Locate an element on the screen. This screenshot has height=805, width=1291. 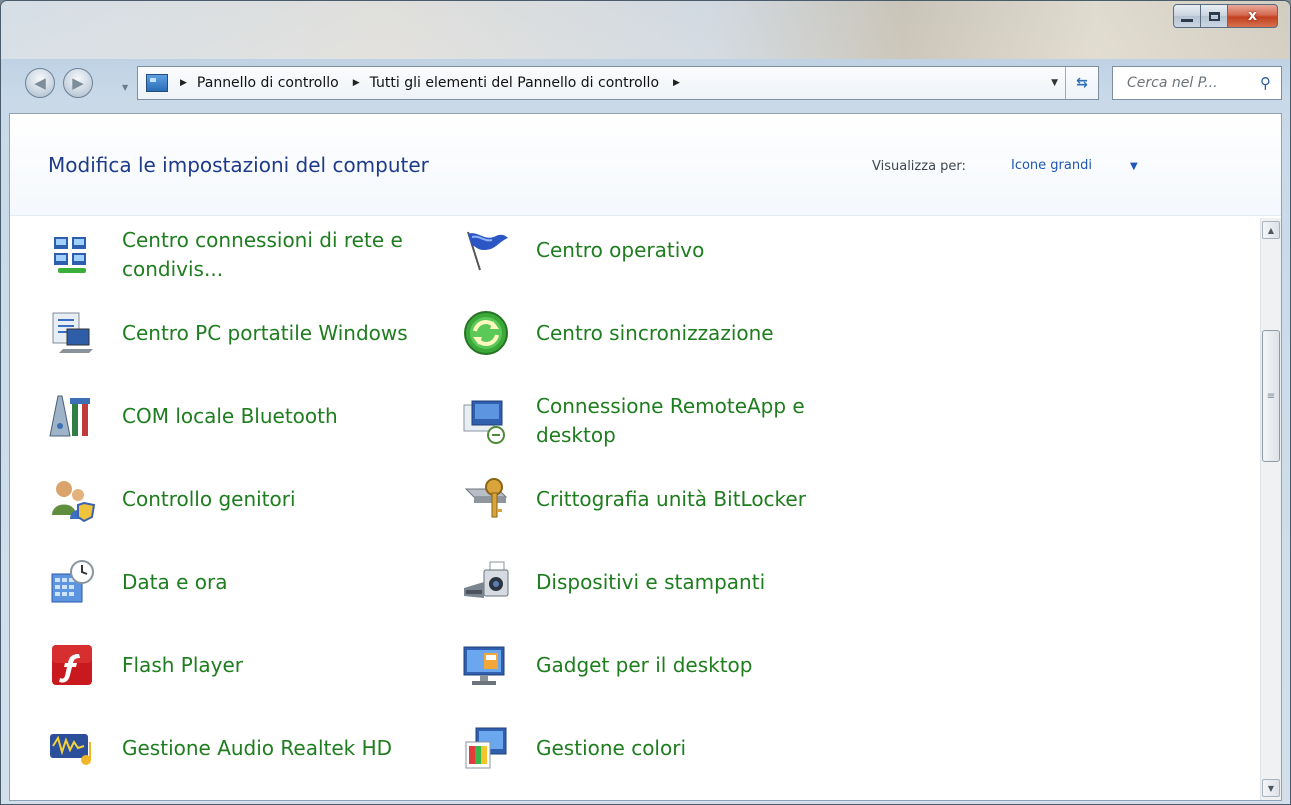
list-item: Dispositivi e stampanti is located at coordinates (659, 582).